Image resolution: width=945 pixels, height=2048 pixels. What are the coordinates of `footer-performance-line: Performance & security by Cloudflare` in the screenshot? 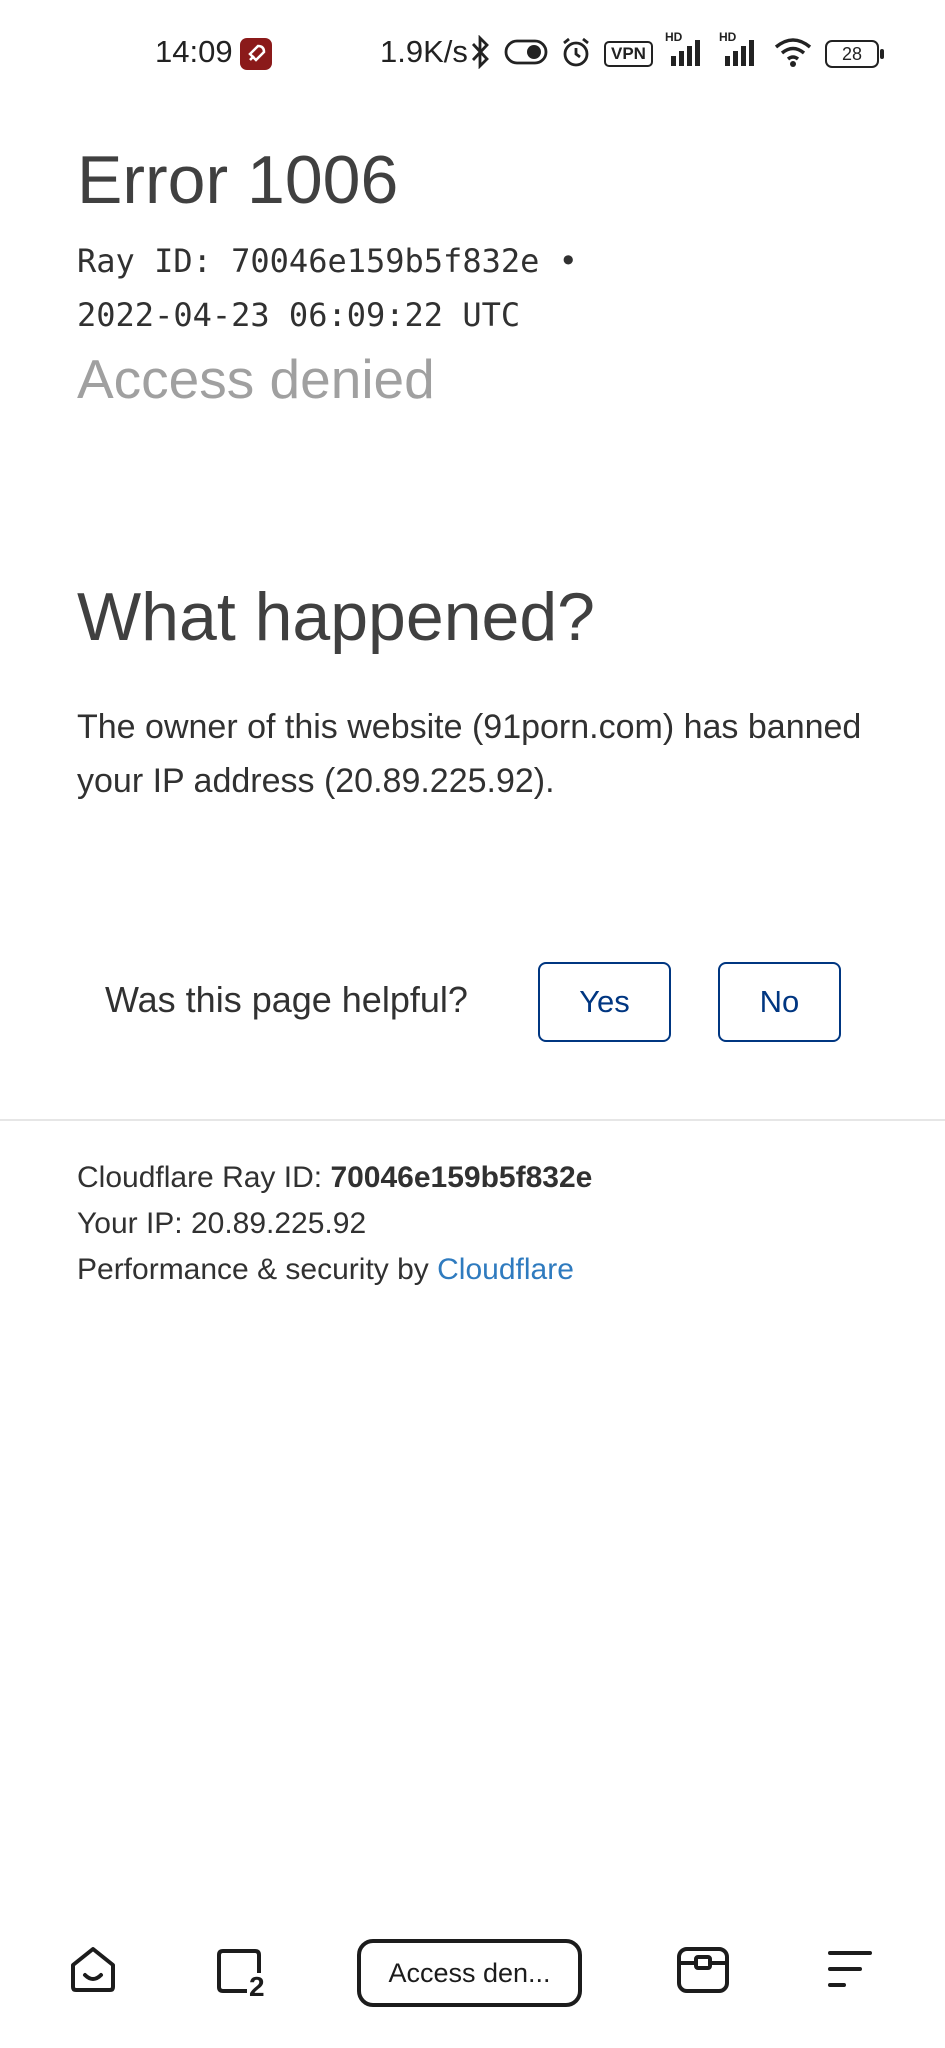 It's located at (334, 1270).